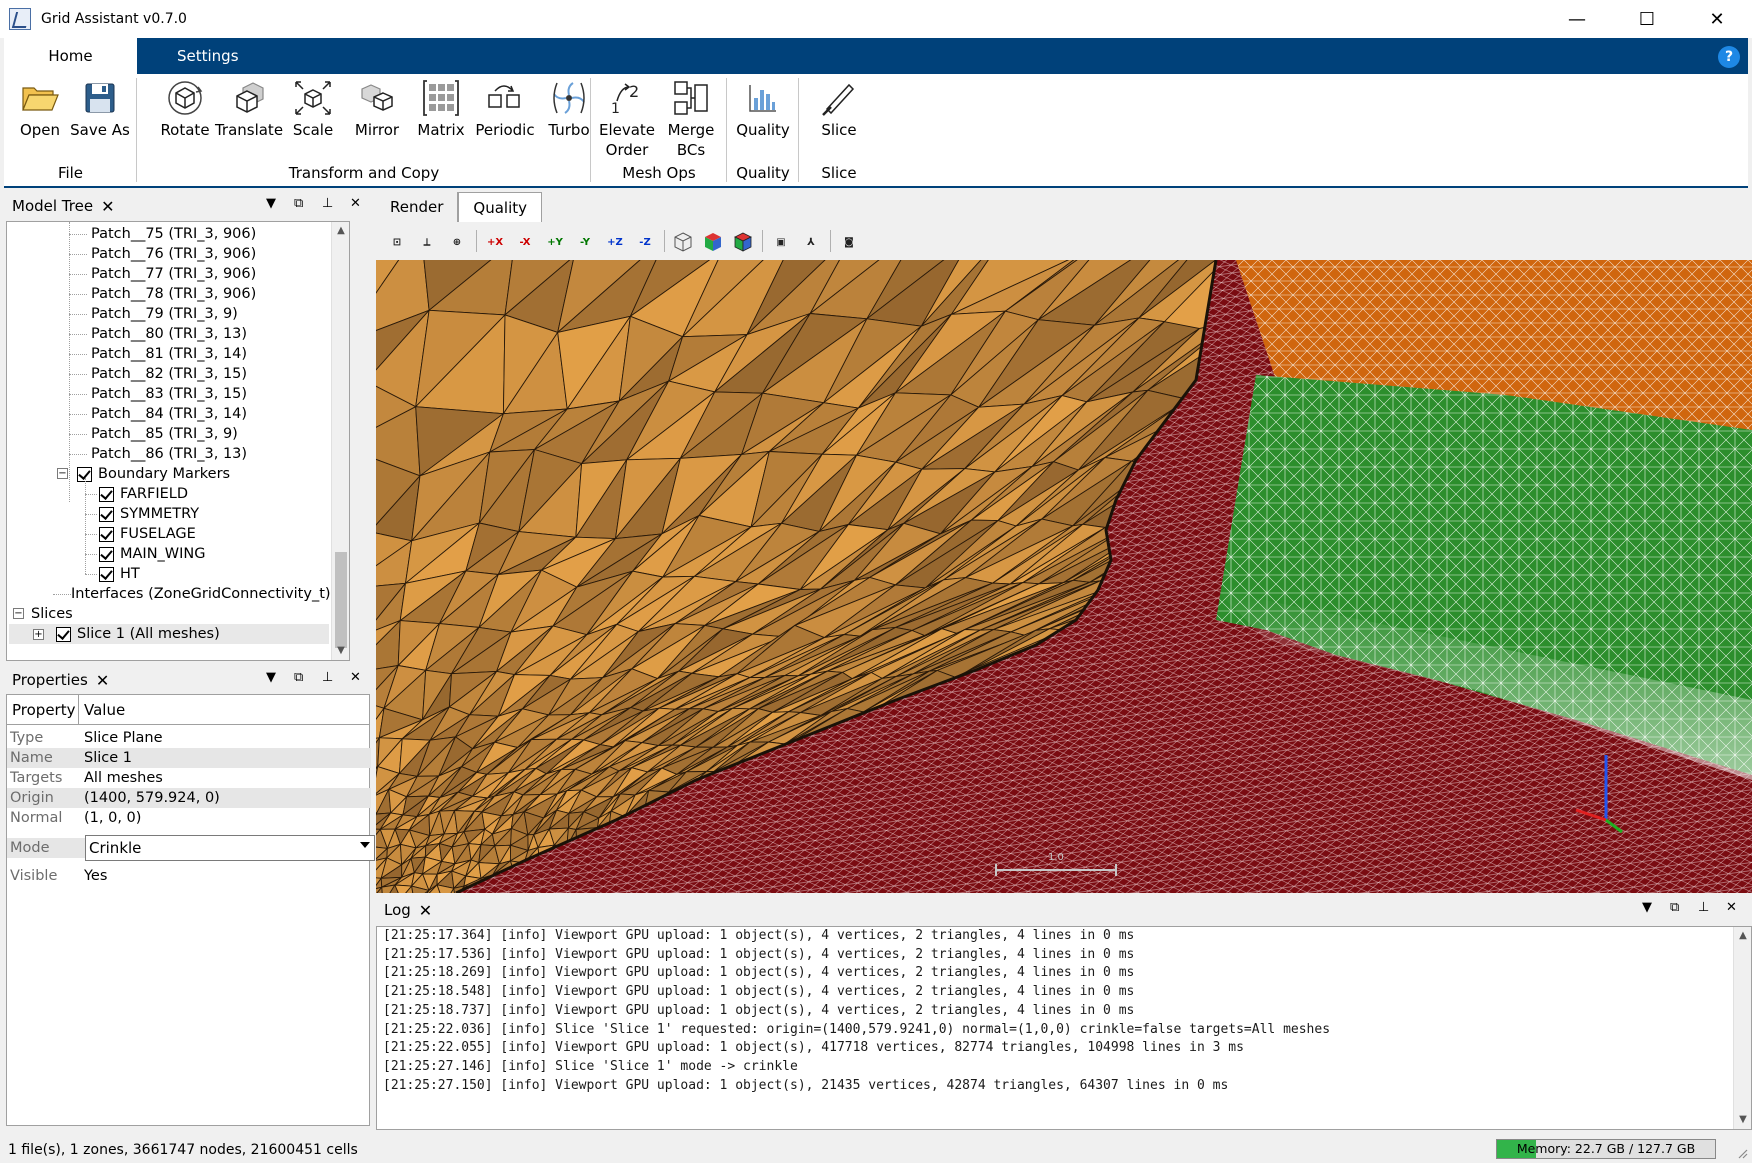 The image size is (1752, 1163). Describe the element at coordinates (169, 454) in the screenshot. I see `tree-item-patch: Patch__86 (TRI_3, 13)` at that location.